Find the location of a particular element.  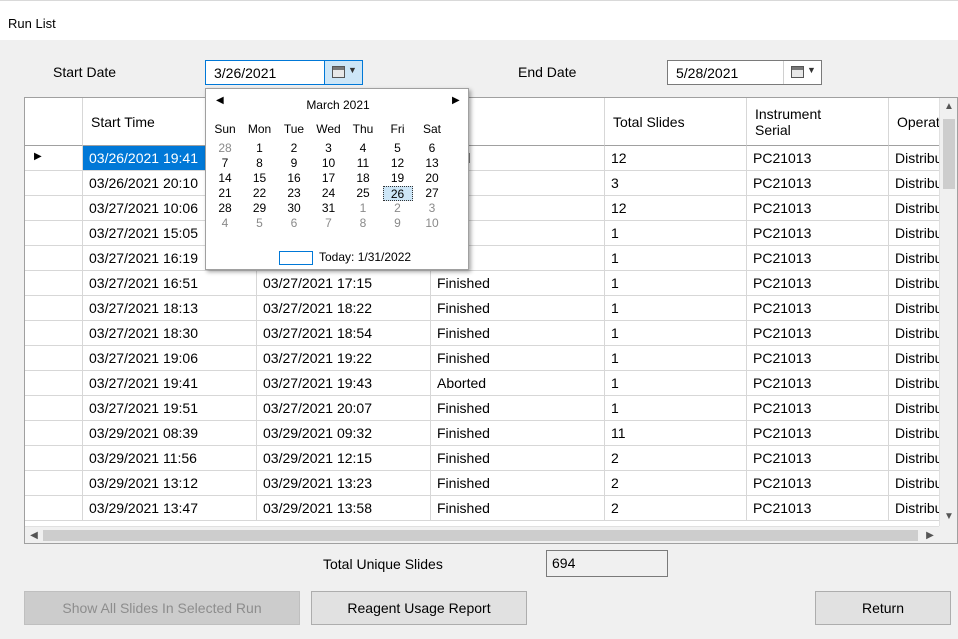

calendar-day: 14 is located at coordinates (225, 178).